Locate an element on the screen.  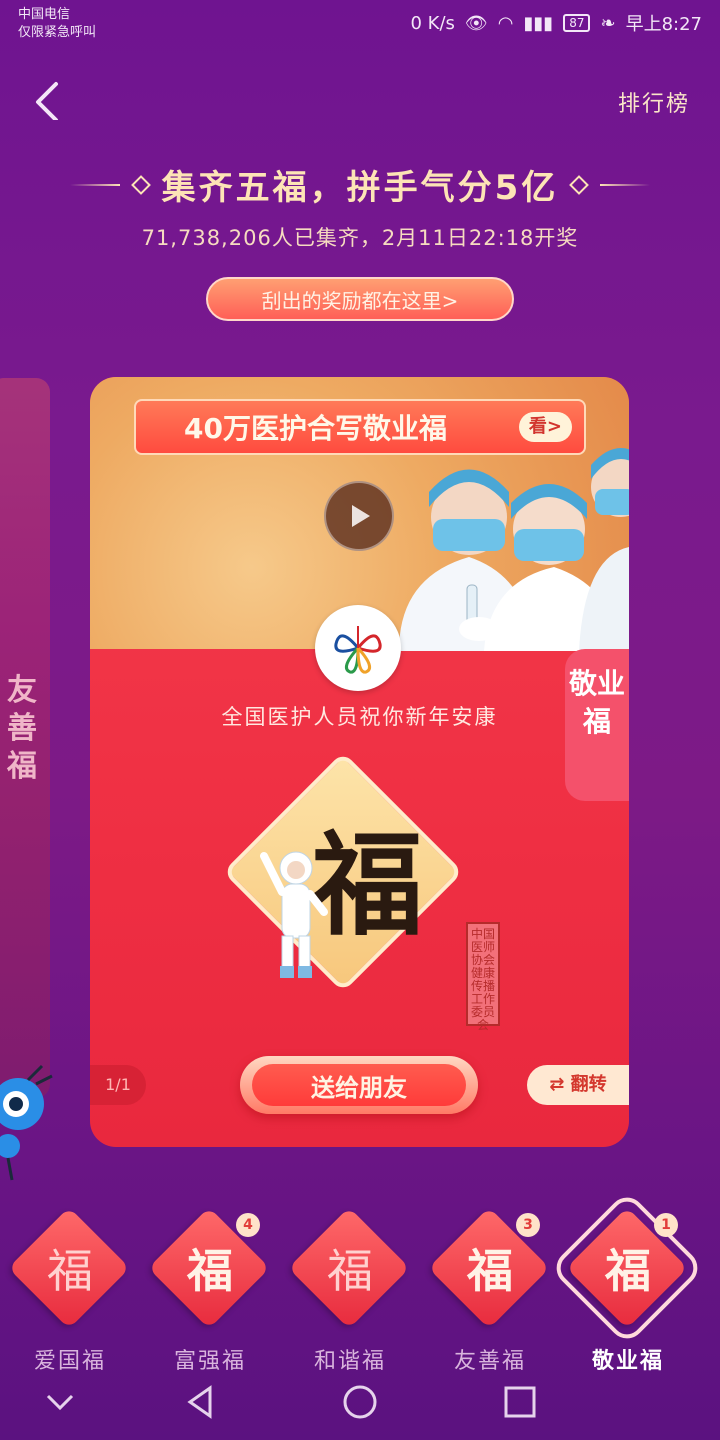
flip-button: ⇄ 翻转 is located at coordinates (578, 1085).